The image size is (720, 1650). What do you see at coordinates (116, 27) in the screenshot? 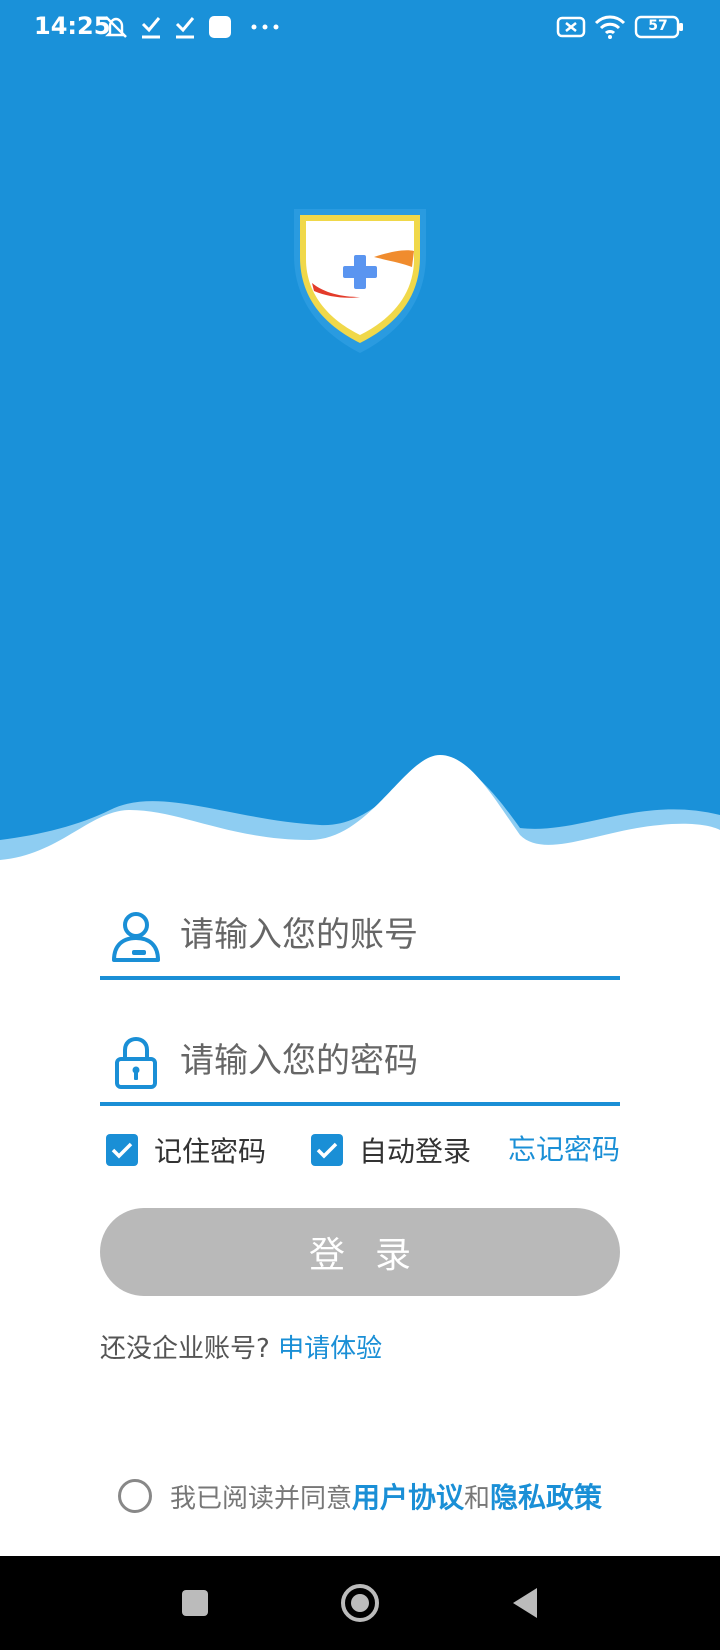
I see `mute-icon` at bounding box center [116, 27].